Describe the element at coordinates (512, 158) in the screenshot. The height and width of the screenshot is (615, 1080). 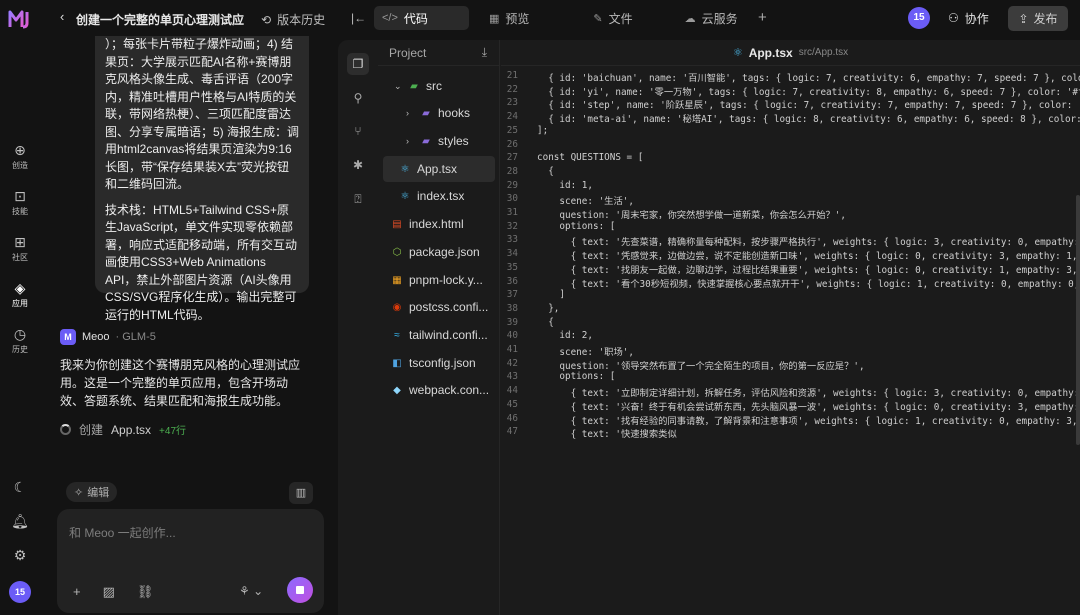
I see `line-number: 27` at that location.